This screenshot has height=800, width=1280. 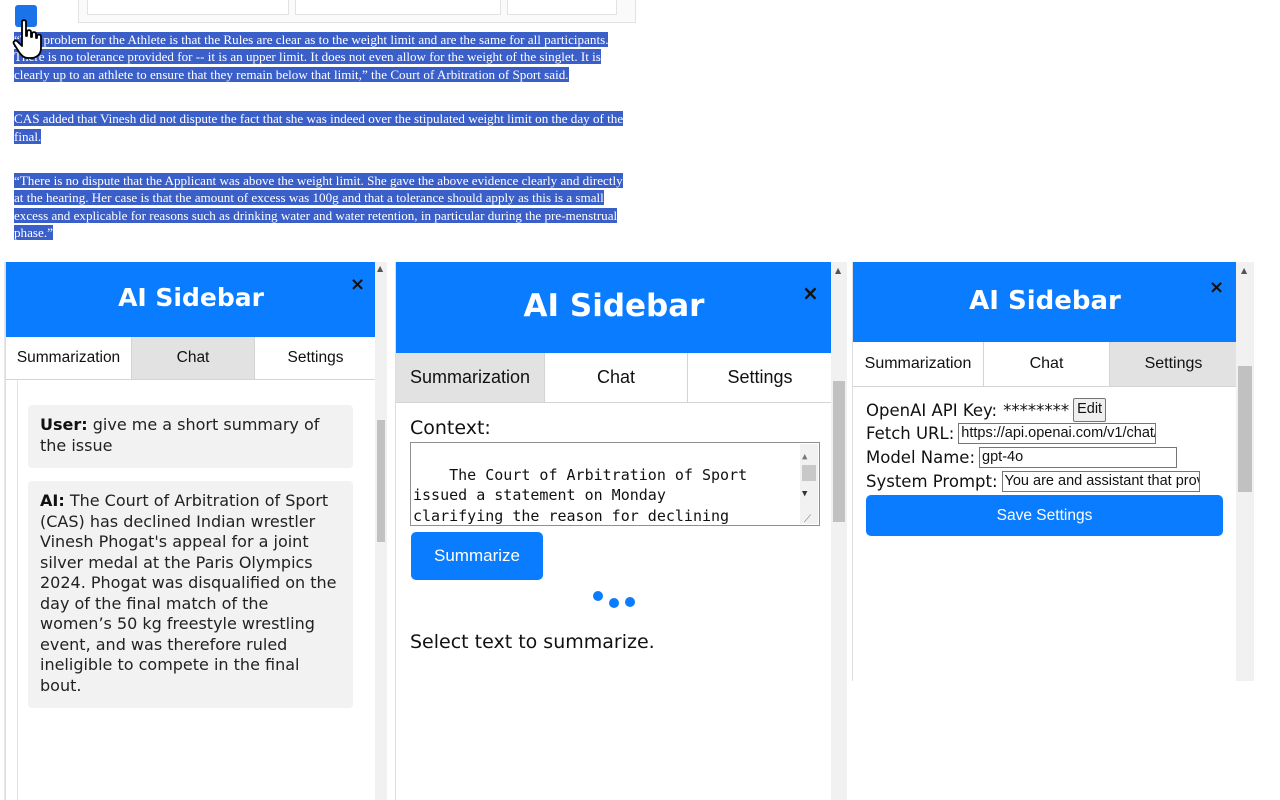 I want to click on scroll-down-icon: ▼, so click(x=804, y=494).